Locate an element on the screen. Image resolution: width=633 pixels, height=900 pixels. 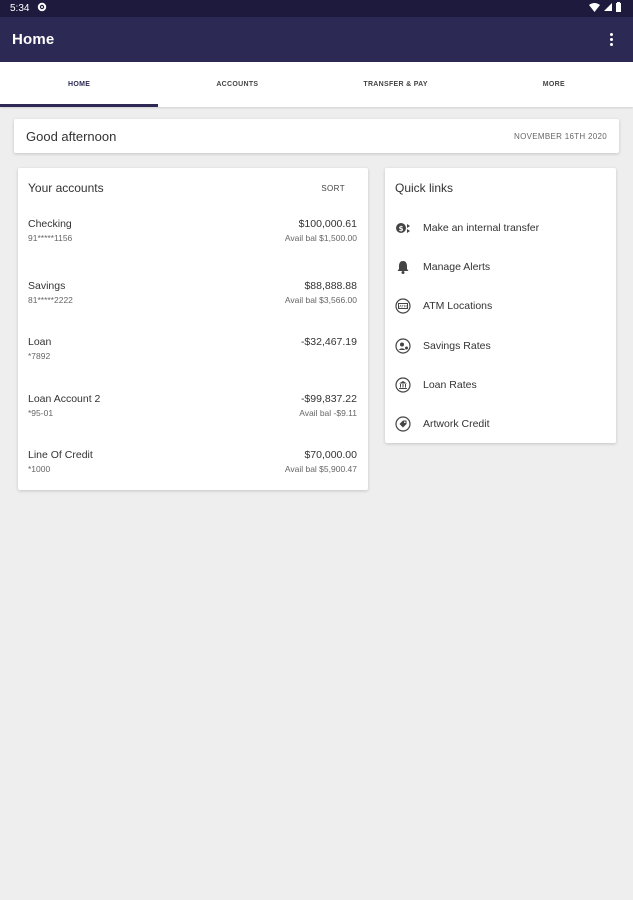
atm-icon: ATM is located at coordinates (403, 306).